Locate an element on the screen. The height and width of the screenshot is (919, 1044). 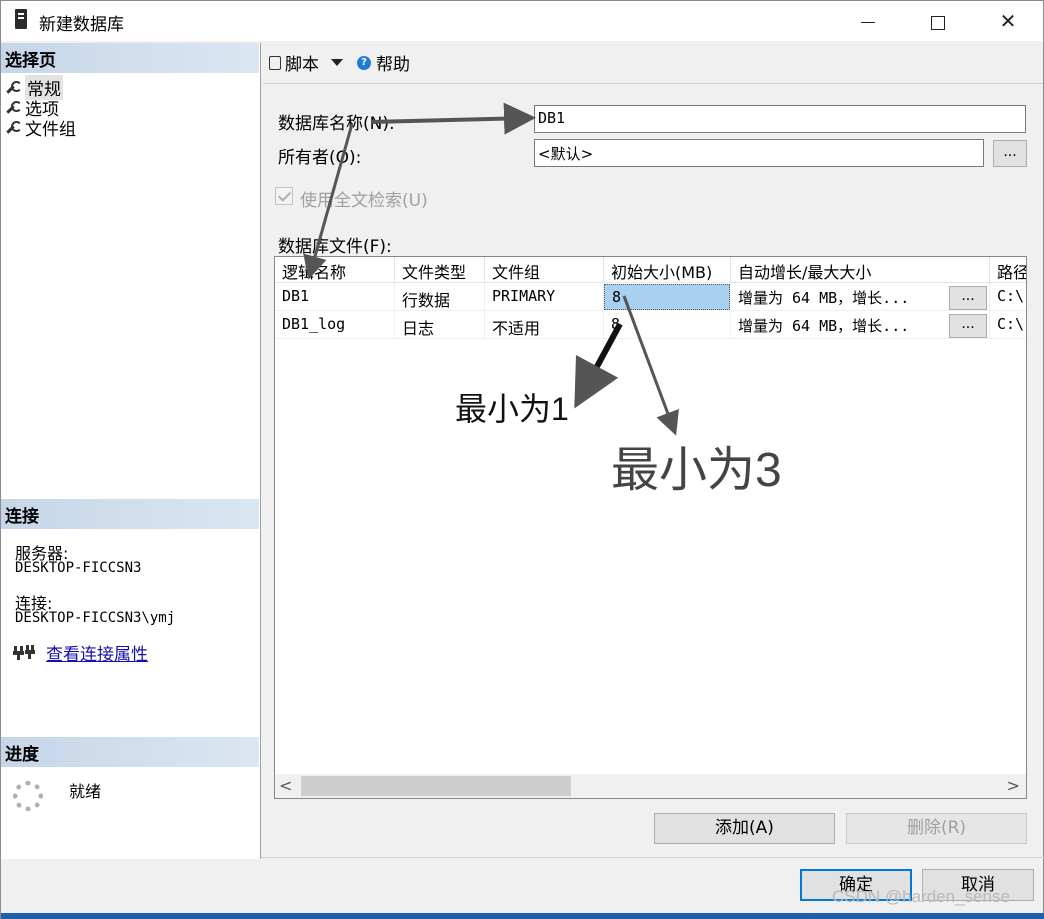
horizontal-scrollbar: < > is located at coordinates (650, 786).